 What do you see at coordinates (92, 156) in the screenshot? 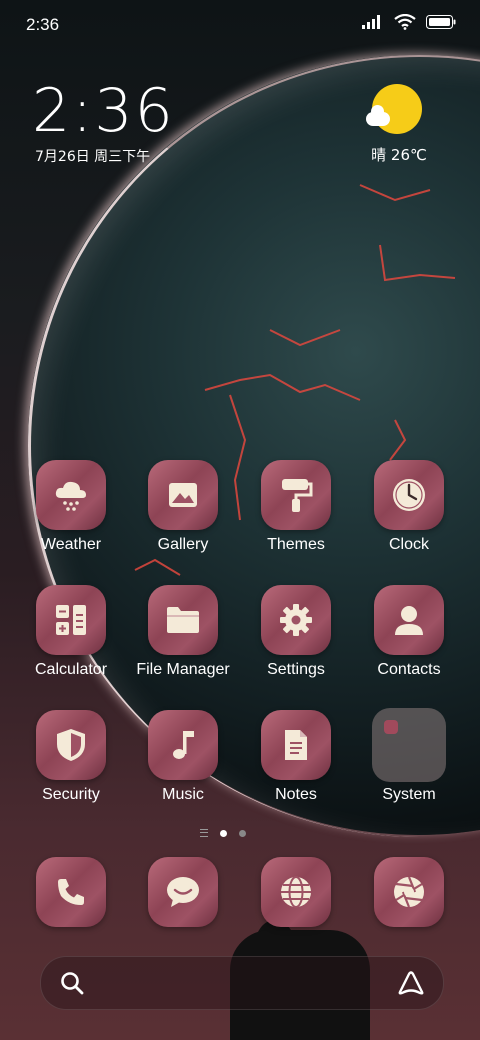
I see `widget-date: 7月26日 周三下午` at bounding box center [92, 156].